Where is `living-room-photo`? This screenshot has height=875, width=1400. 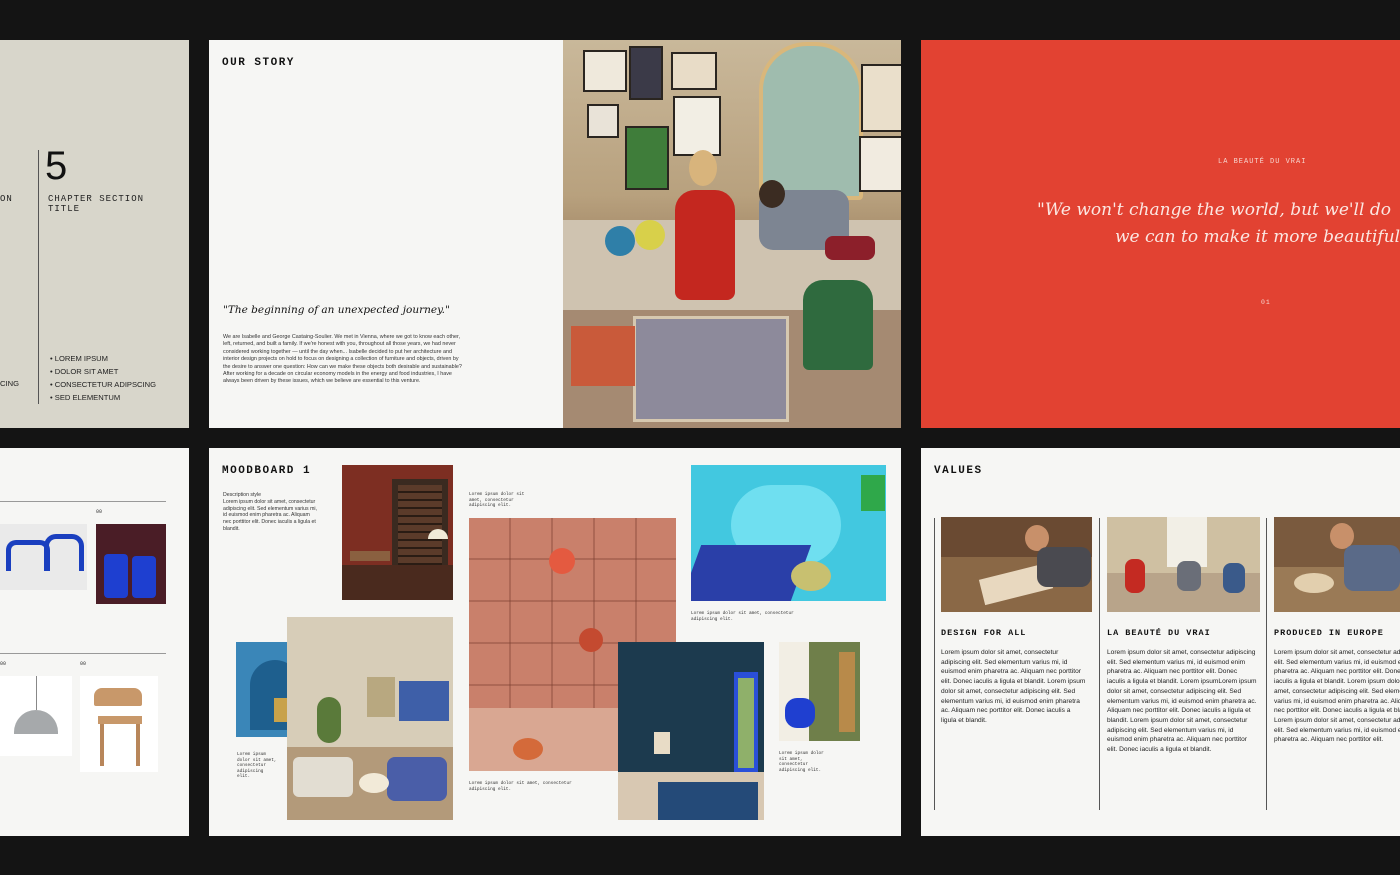
living-room-photo is located at coordinates (732, 234).